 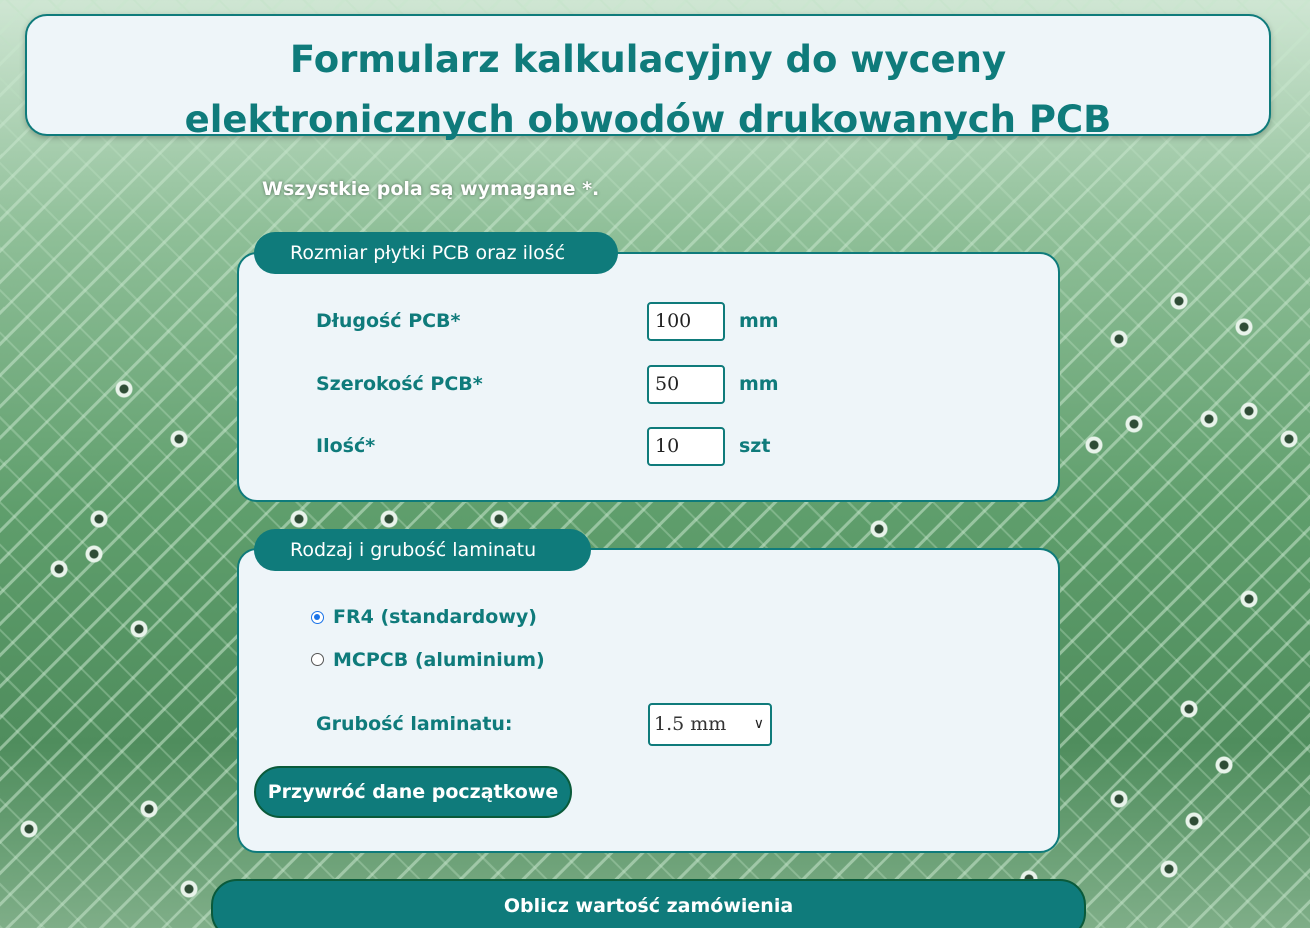 I want to click on mcpcb-radio-label: MCPCB (aluminium), so click(x=439, y=660).